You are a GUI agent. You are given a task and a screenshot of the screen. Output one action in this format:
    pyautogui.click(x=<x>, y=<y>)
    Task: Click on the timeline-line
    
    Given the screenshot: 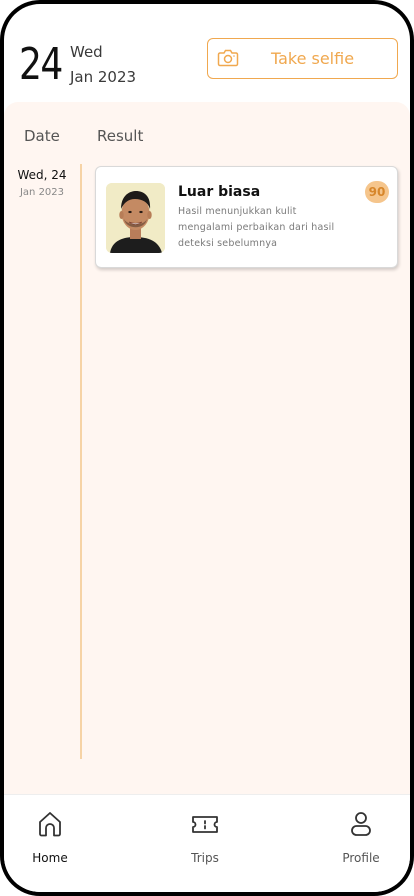 What is the action you would take?
    pyautogui.click(x=81, y=461)
    